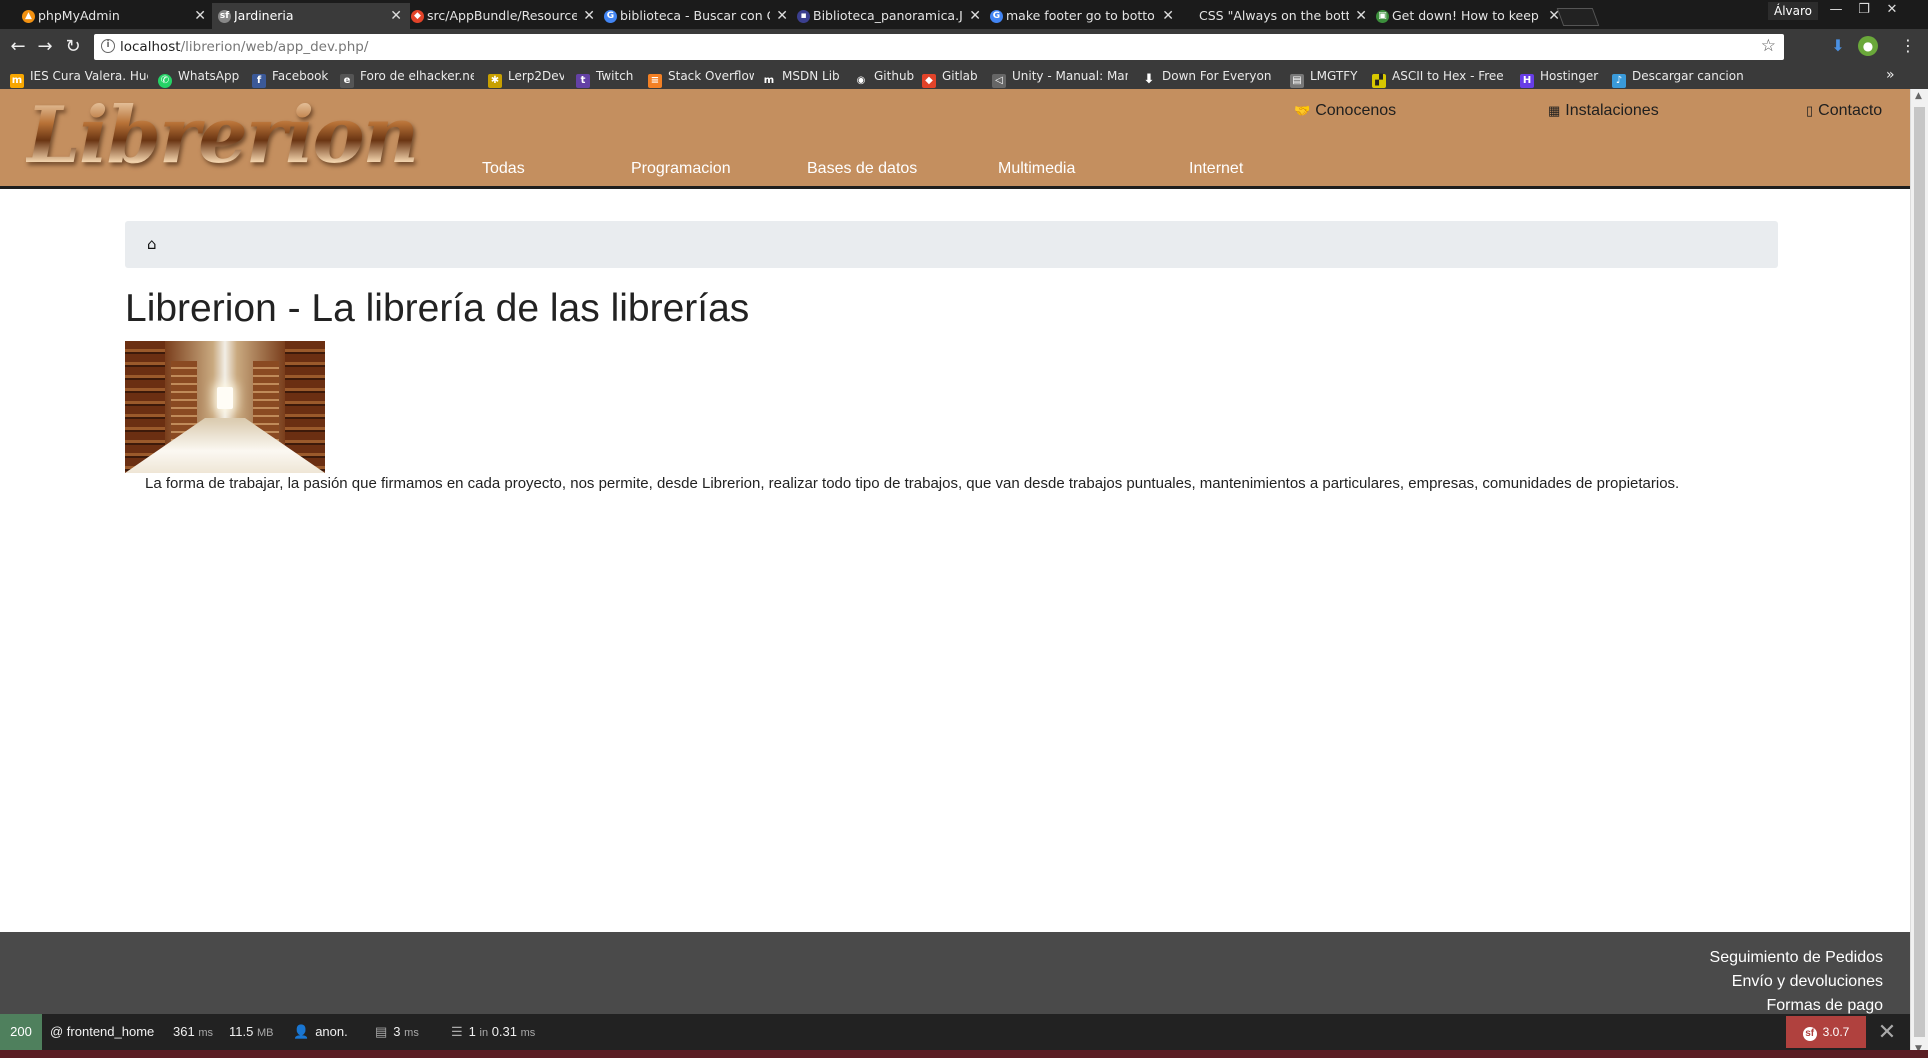 Image resolution: width=1928 pixels, height=1058 pixels. Describe the element at coordinates (1554, 110) in the screenshot. I see `building-icon: ▦` at that location.